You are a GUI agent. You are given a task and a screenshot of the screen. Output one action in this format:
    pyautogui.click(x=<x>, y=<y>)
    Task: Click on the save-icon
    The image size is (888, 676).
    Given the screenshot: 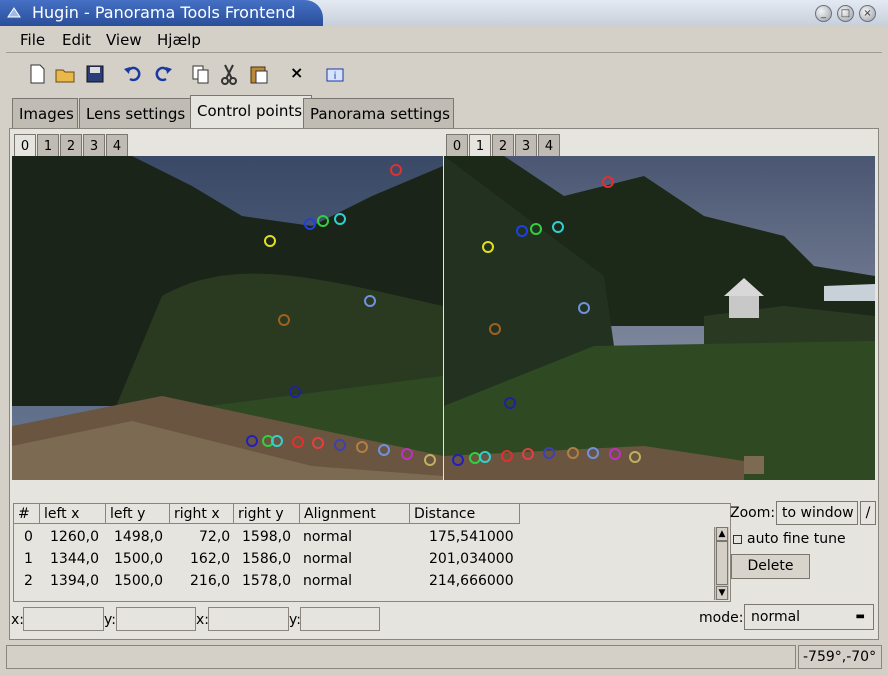 What is the action you would take?
    pyautogui.click(x=95, y=74)
    